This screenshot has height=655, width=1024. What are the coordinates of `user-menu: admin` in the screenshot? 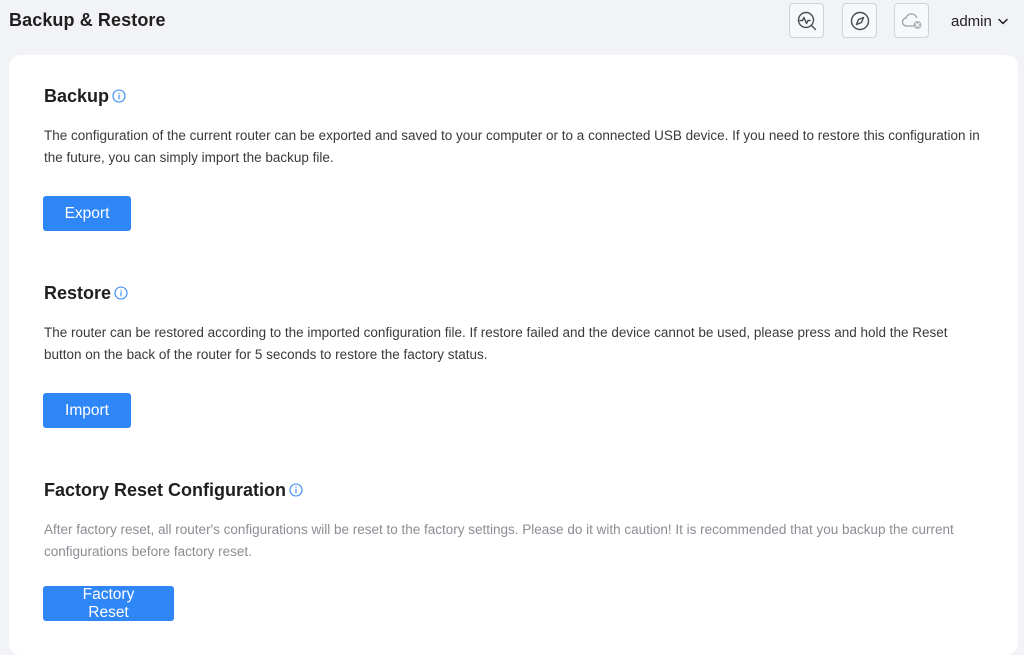 It's located at (979, 21).